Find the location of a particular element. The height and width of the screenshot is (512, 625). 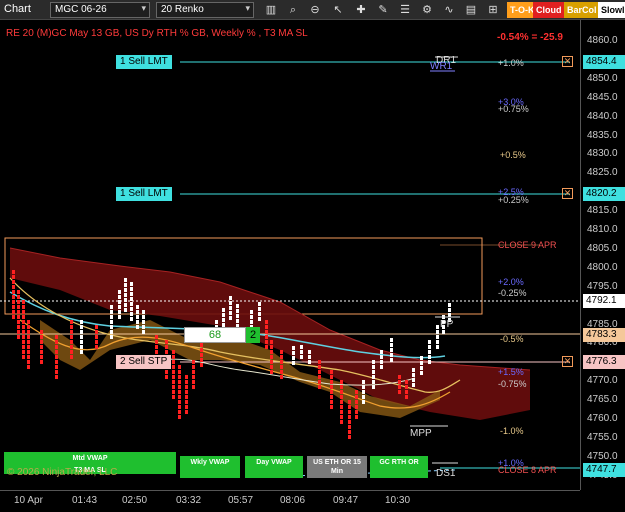

barcol-button: BarCol is located at coordinates (582, 10).